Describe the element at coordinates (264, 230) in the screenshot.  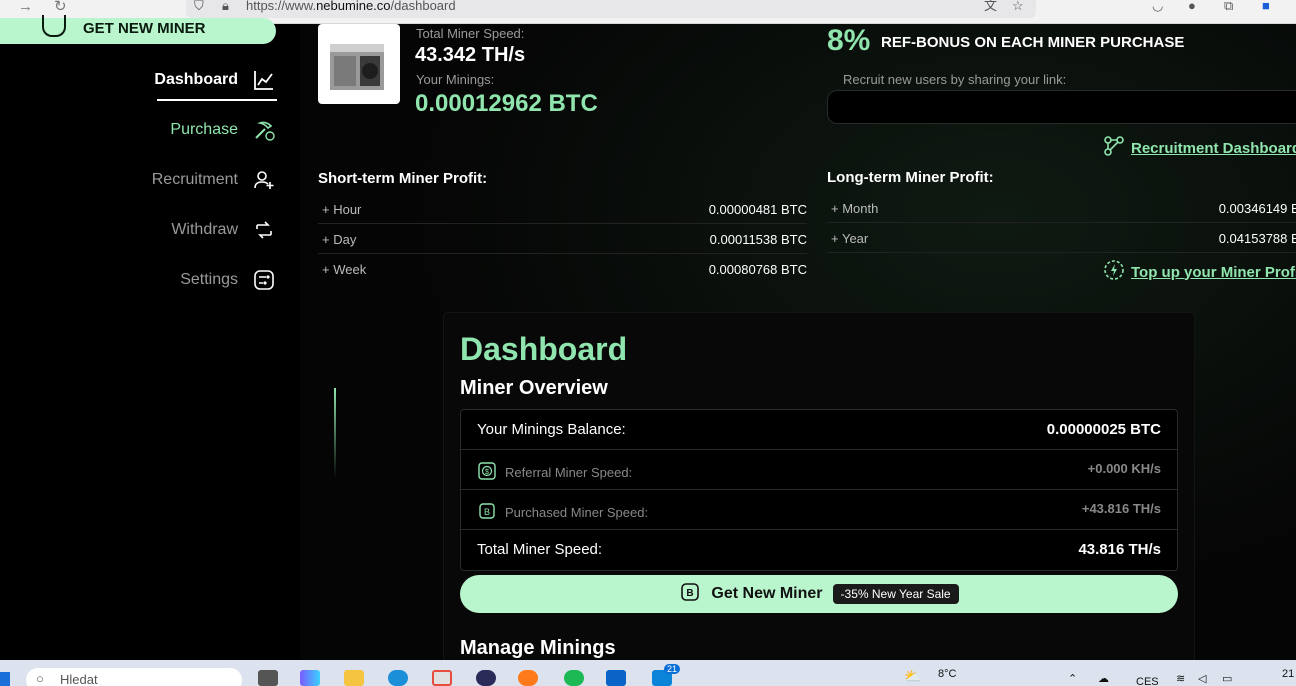
I see `exchange-icon` at that location.